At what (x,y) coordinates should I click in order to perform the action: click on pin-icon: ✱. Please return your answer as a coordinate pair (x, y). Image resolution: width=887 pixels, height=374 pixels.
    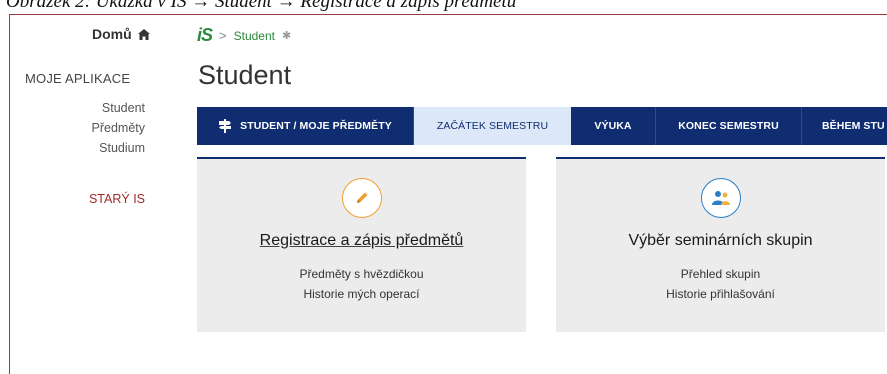
    Looking at the image, I should click on (286, 35).